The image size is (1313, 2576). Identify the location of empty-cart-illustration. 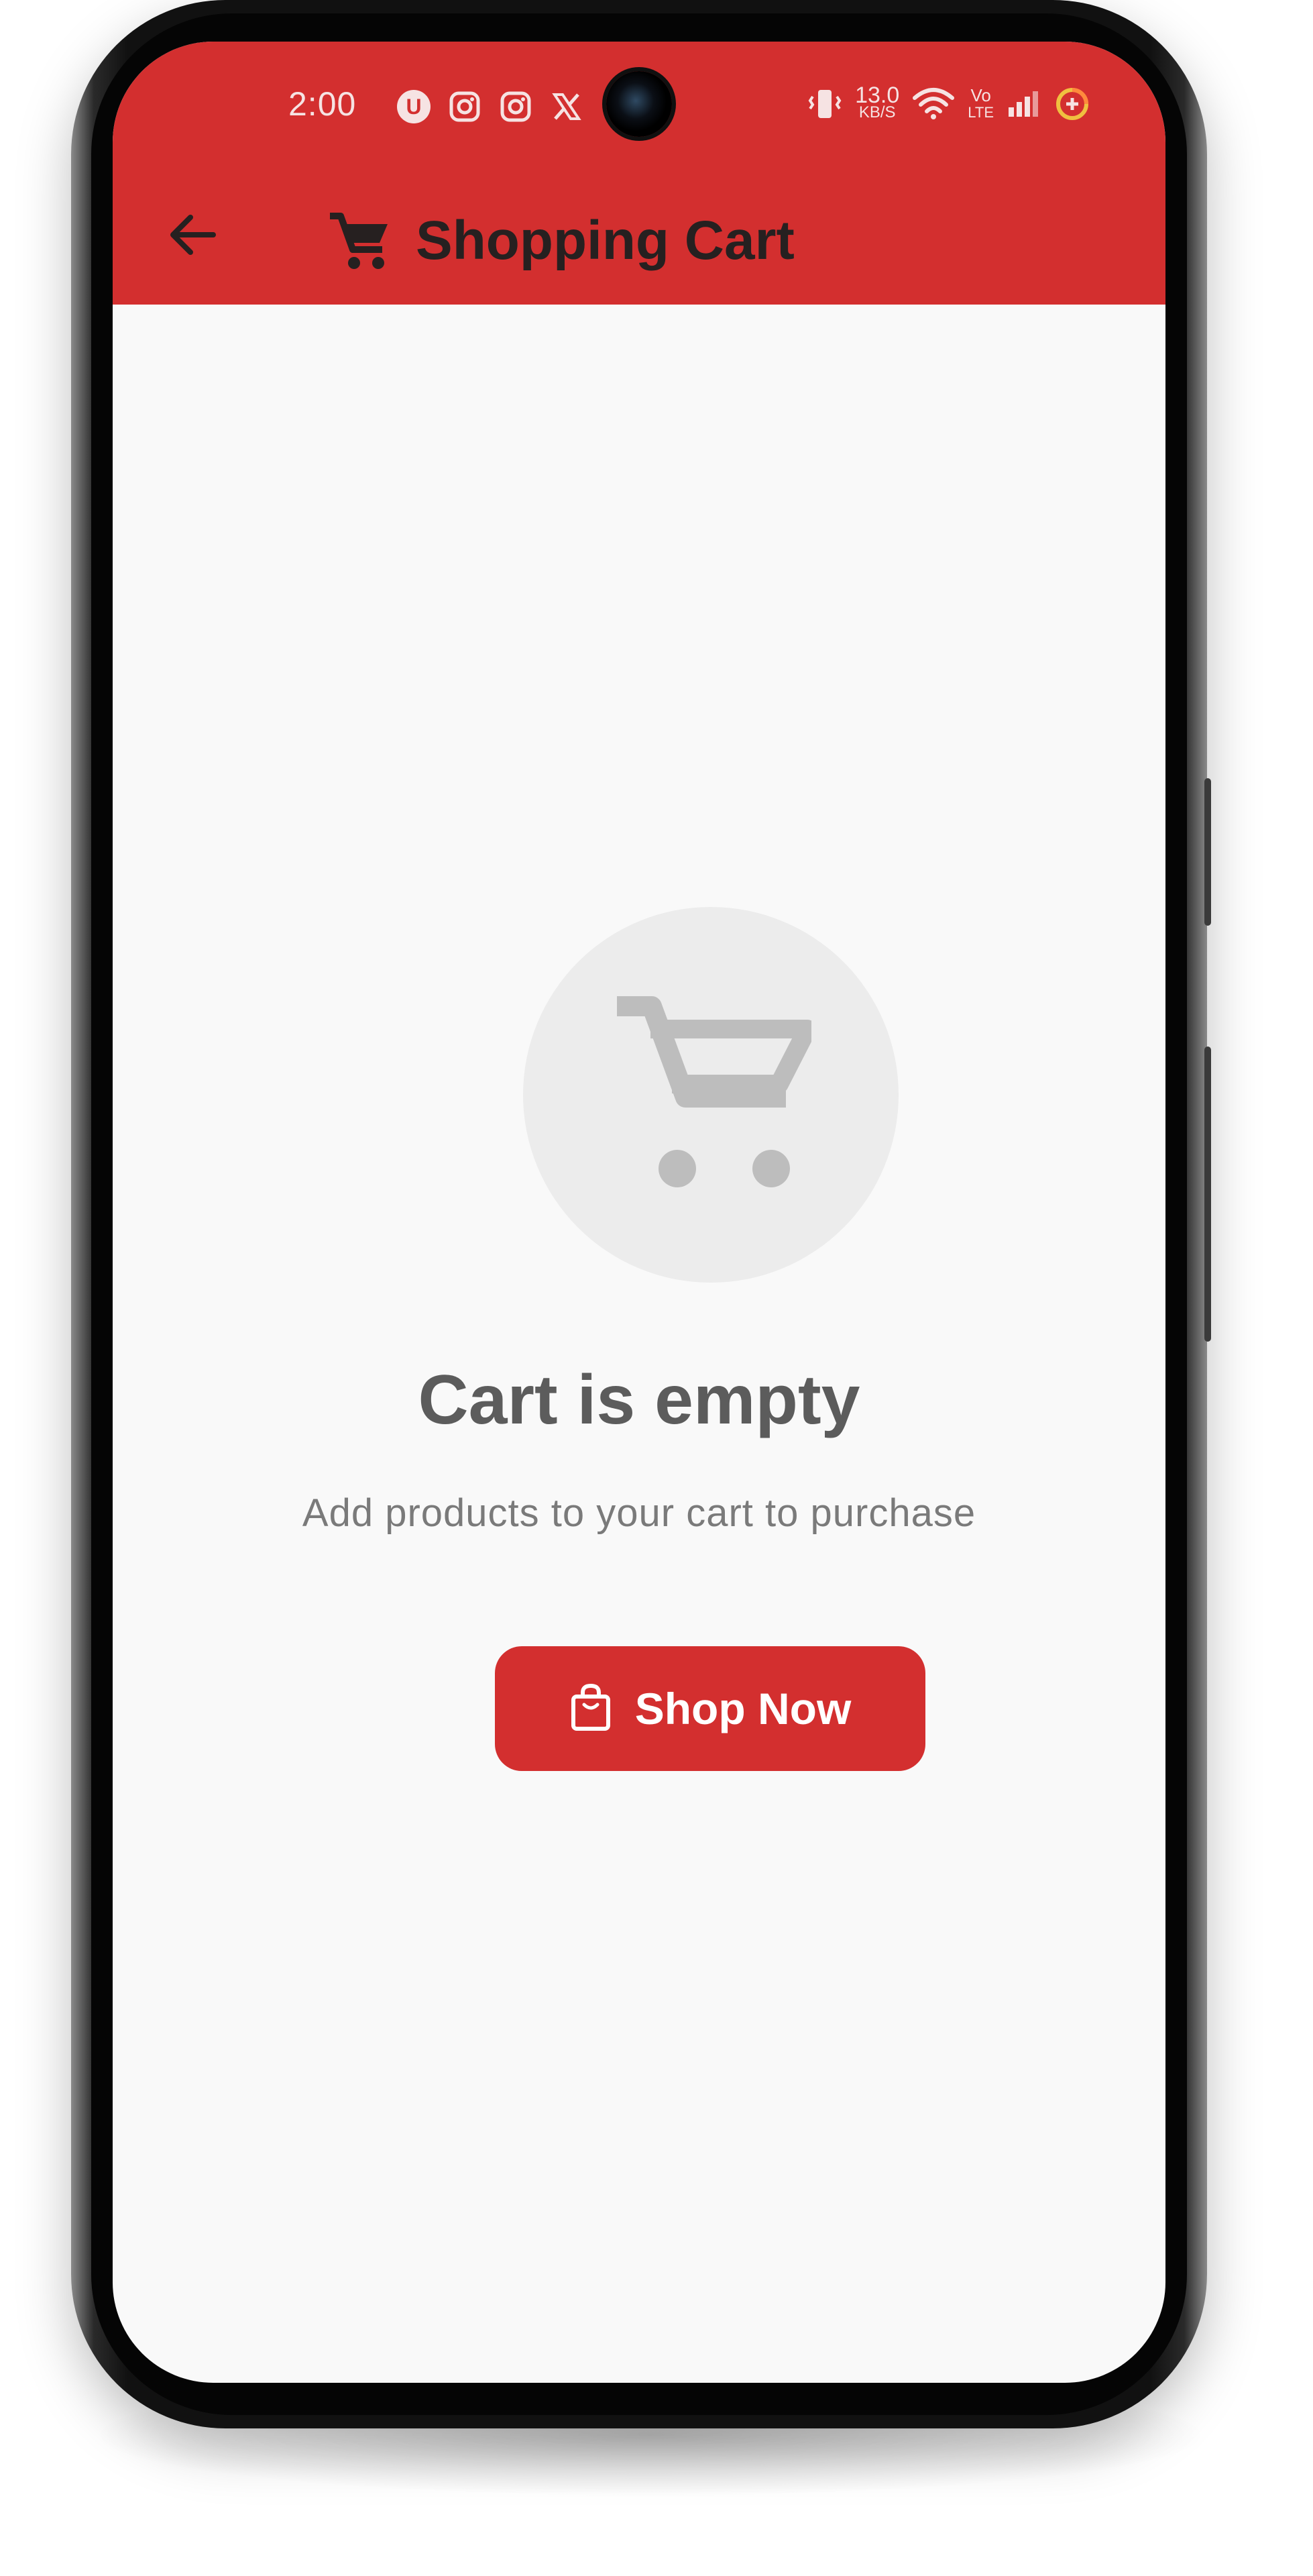
(711, 1095).